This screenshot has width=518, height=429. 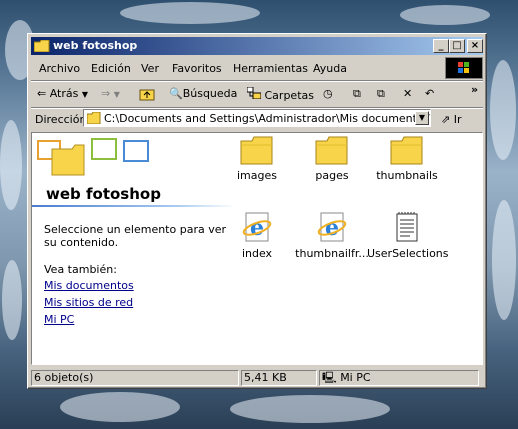 What do you see at coordinates (135, 378) in the screenshot?
I see `status-object-count: 6 objeto(s)` at bounding box center [135, 378].